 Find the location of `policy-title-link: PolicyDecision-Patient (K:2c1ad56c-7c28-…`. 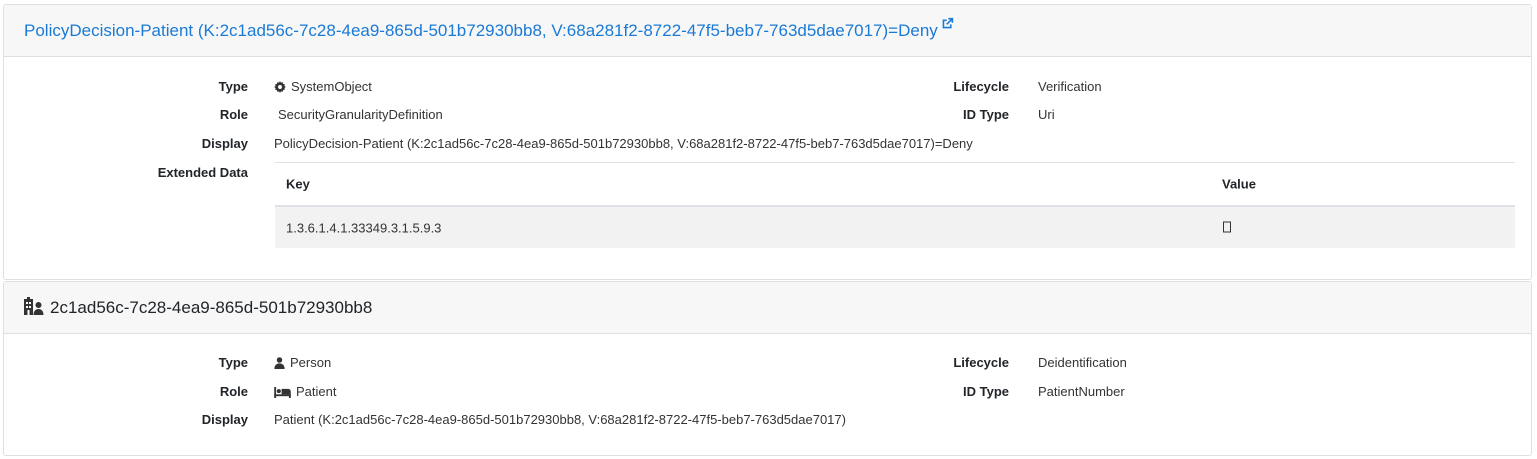

policy-title-link: PolicyDecision-Patient (K:2c1ad56c-7c28-… is located at coordinates (489, 29).